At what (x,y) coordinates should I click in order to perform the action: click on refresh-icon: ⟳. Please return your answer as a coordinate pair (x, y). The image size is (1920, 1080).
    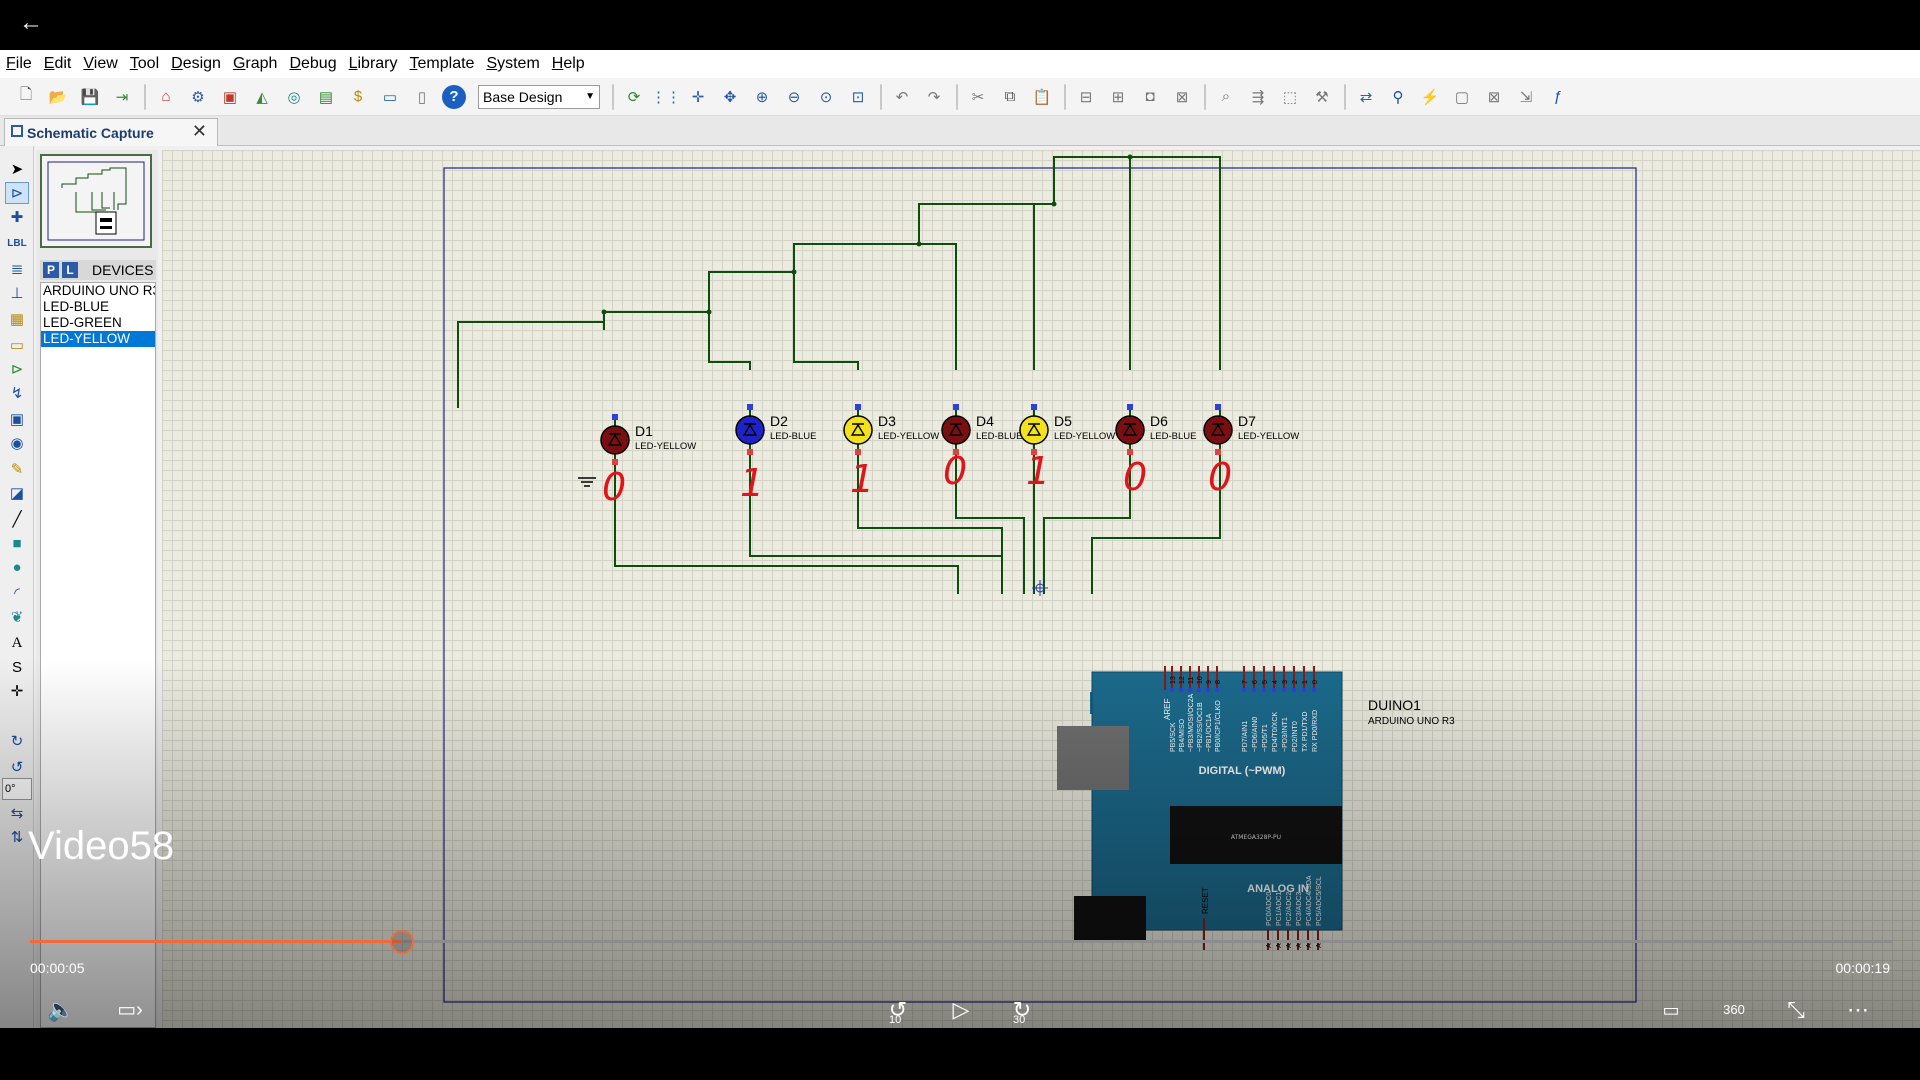
    Looking at the image, I should click on (634, 97).